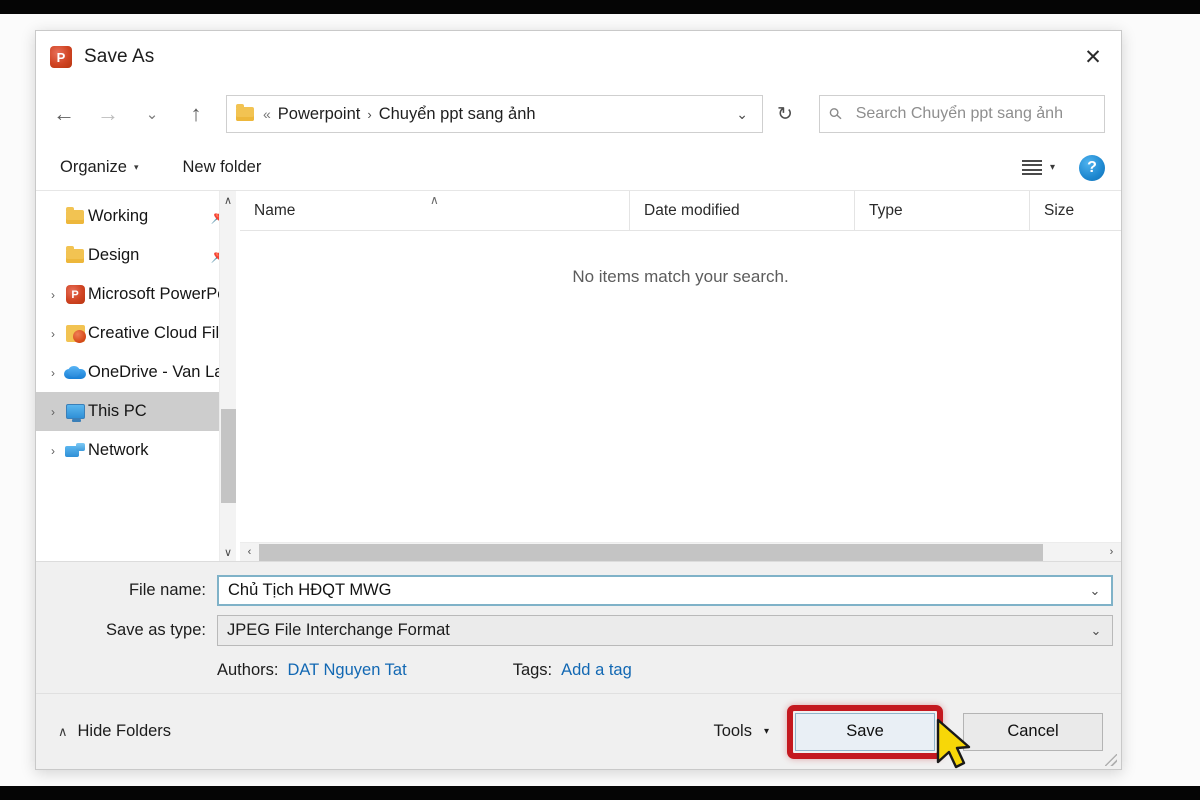  Describe the element at coordinates (1063, 167) in the screenshot. I see `command-bar-right: ▾ ?` at that location.